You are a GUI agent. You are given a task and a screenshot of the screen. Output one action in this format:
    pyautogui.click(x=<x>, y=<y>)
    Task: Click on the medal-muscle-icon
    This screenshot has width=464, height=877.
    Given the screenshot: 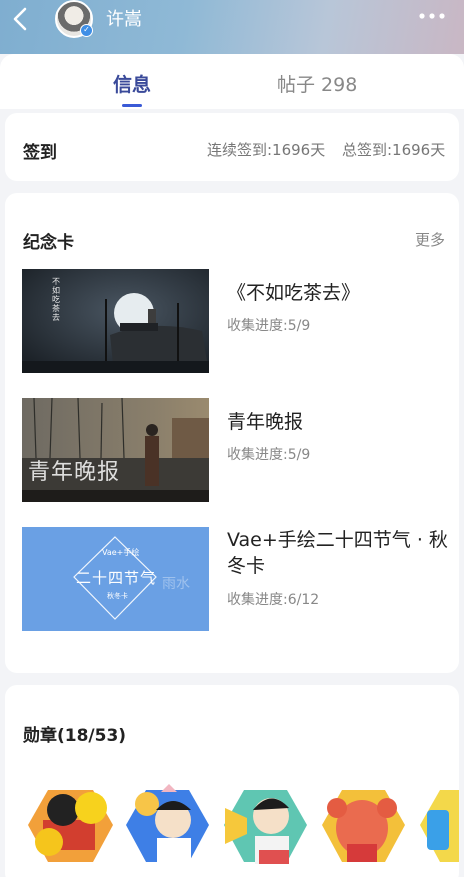 What is the action you would take?
    pyautogui.click(x=362, y=825)
    